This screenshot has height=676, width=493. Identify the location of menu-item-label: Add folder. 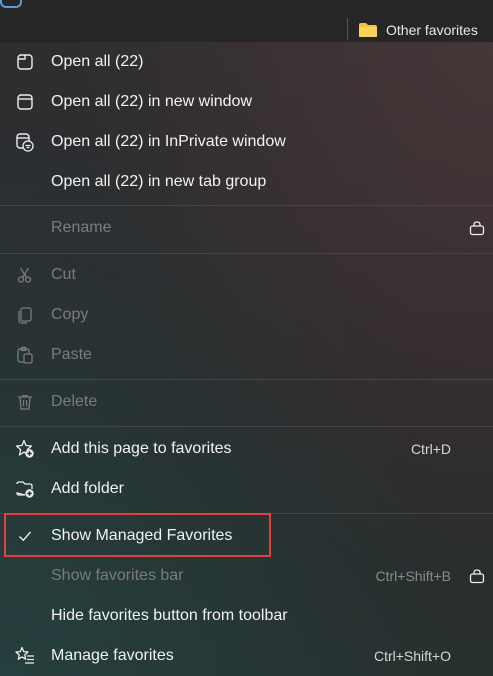
(87, 488).